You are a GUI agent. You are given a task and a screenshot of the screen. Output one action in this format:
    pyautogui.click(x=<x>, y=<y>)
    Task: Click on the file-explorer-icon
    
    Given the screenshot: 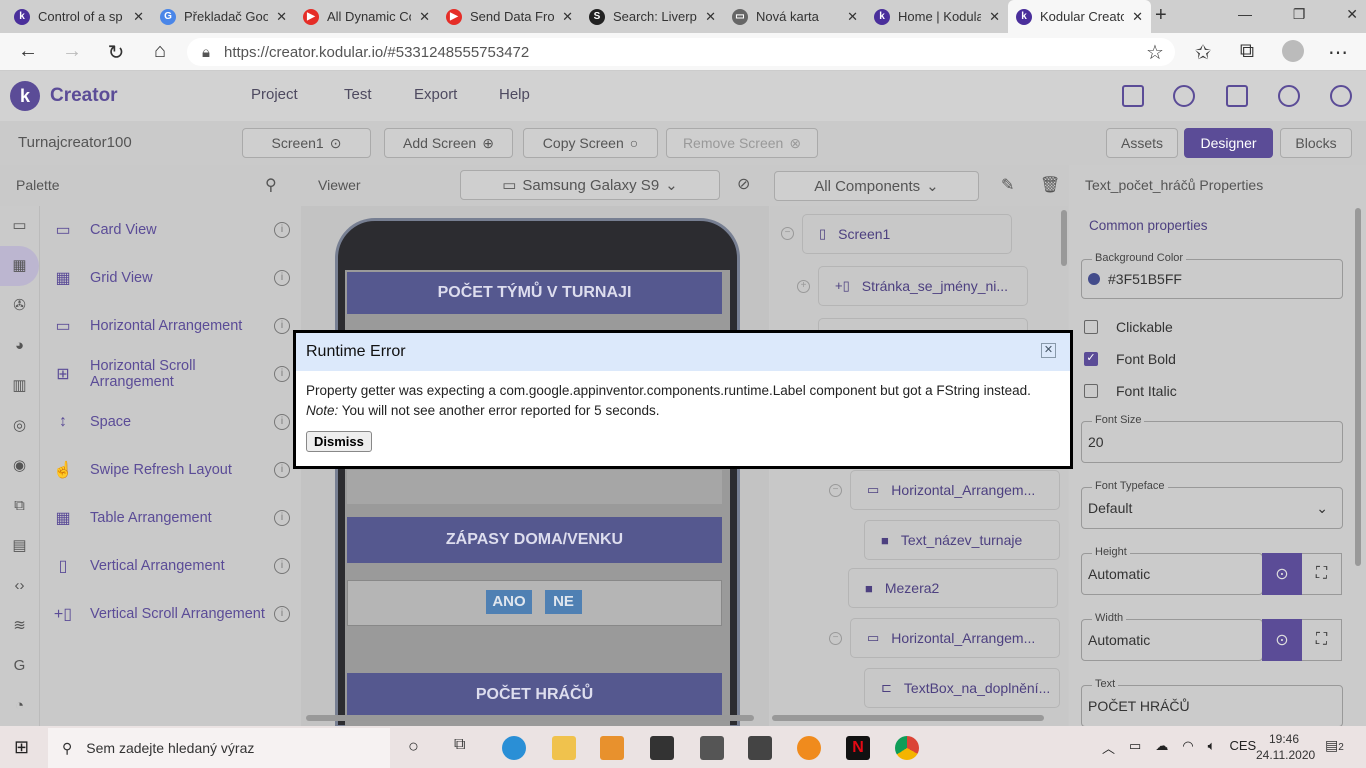 What is the action you would take?
    pyautogui.click(x=564, y=748)
    